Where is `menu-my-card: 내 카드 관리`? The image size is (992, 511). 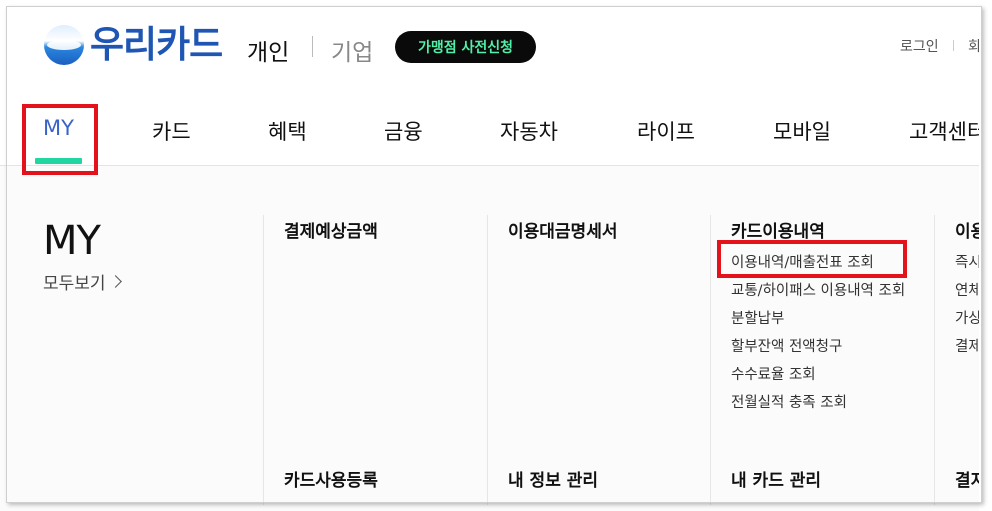 menu-my-card: 내 카드 관리 is located at coordinates (776, 478).